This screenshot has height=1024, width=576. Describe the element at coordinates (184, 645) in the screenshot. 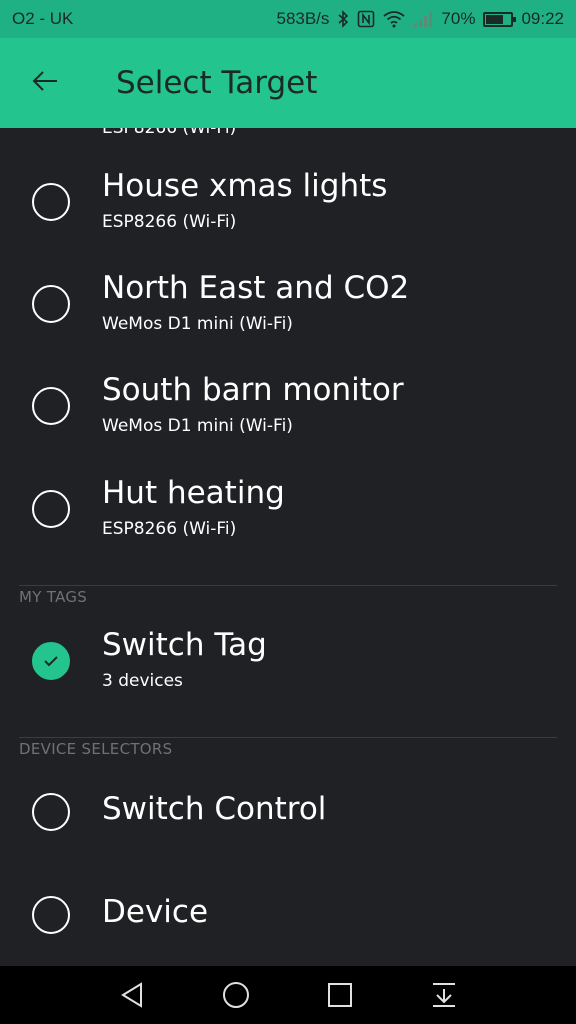

I see `tag-title: Switch Tag` at that location.